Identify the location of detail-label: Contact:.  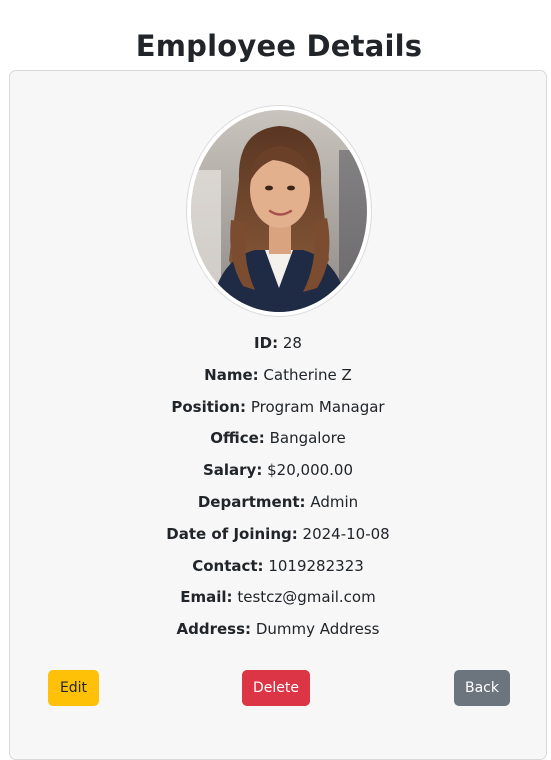
(228, 565).